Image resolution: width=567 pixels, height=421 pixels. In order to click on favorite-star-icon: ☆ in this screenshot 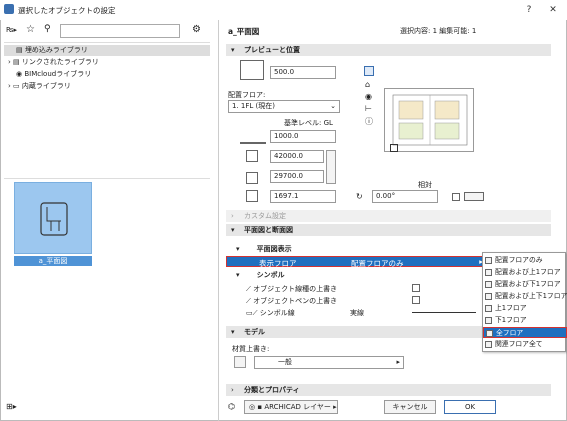, I will do `click(30, 29)`.